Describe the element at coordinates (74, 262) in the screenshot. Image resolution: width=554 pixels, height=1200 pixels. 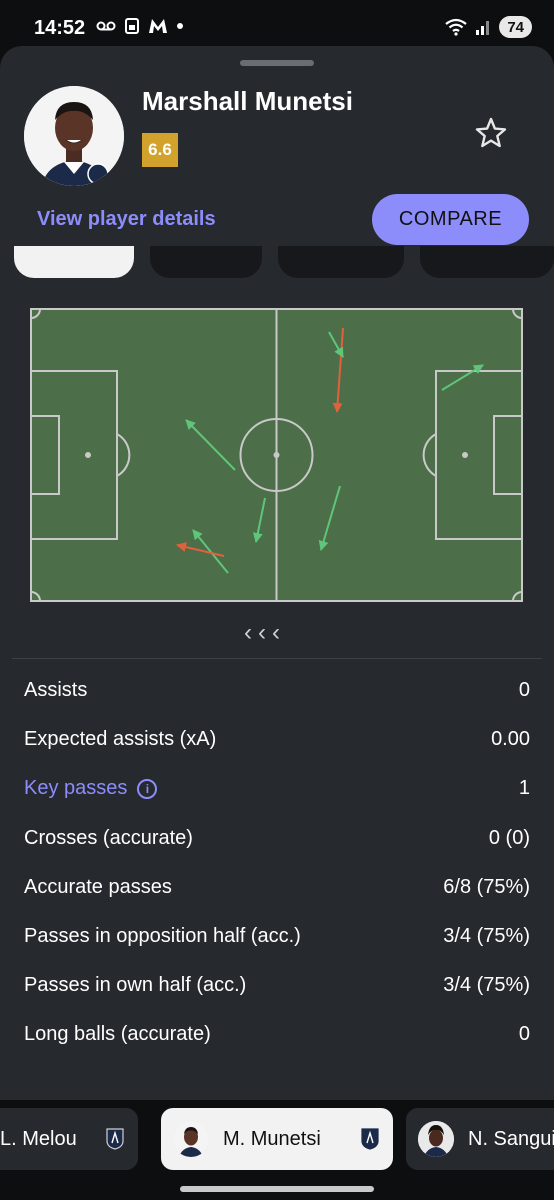
I see `tab-pill-active` at that location.